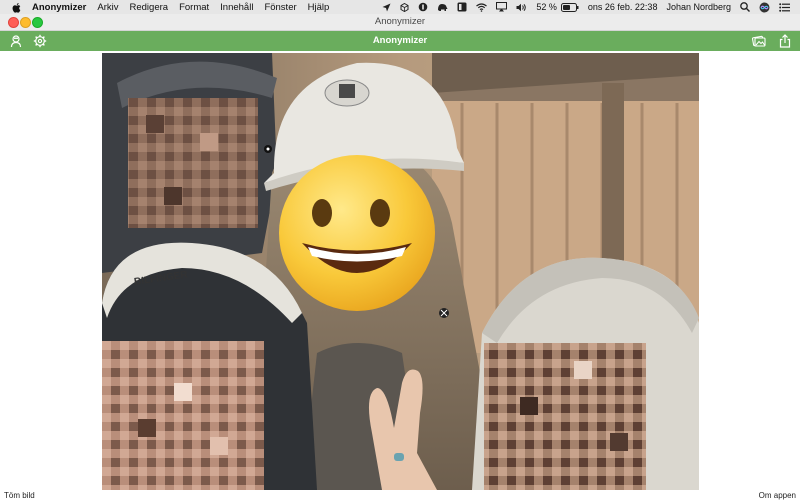  Describe the element at coordinates (521, 7) in the screenshot. I see `volume-icon` at that location.